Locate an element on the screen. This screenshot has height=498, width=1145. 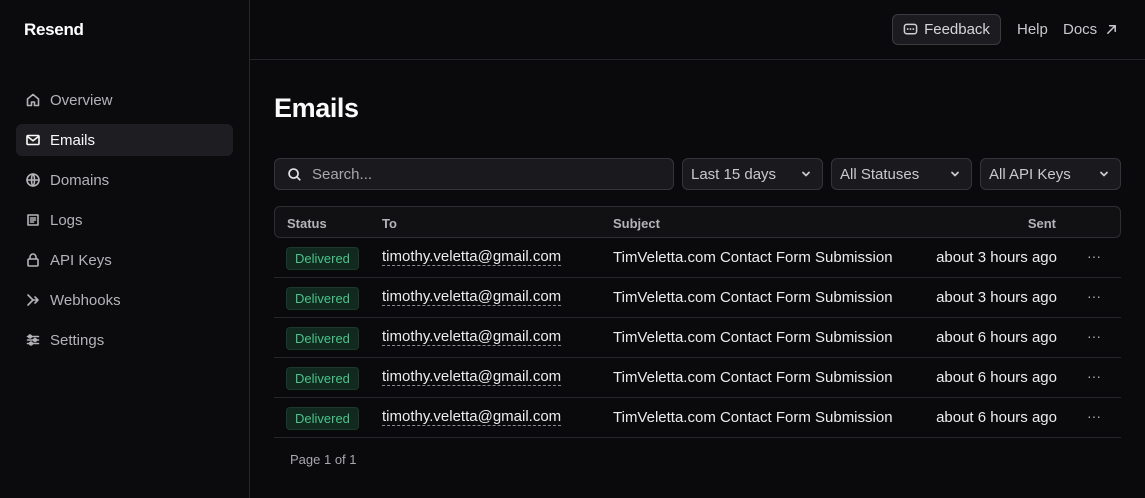
feedback-button: Feedback is located at coordinates (946, 29).